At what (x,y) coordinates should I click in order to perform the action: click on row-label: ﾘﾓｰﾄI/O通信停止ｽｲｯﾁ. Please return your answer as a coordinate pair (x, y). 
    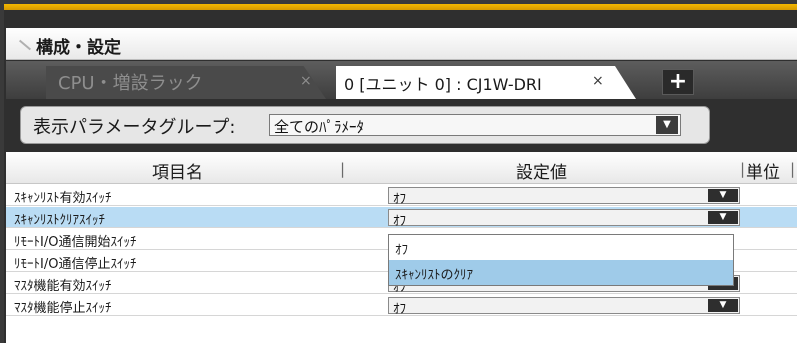
    Looking at the image, I should click on (75, 264).